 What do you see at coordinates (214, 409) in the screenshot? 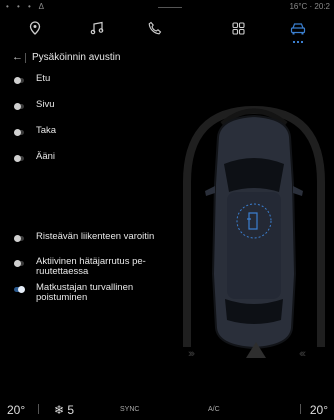
I see `ac-button: A/C` at bounding box center [214, 409].